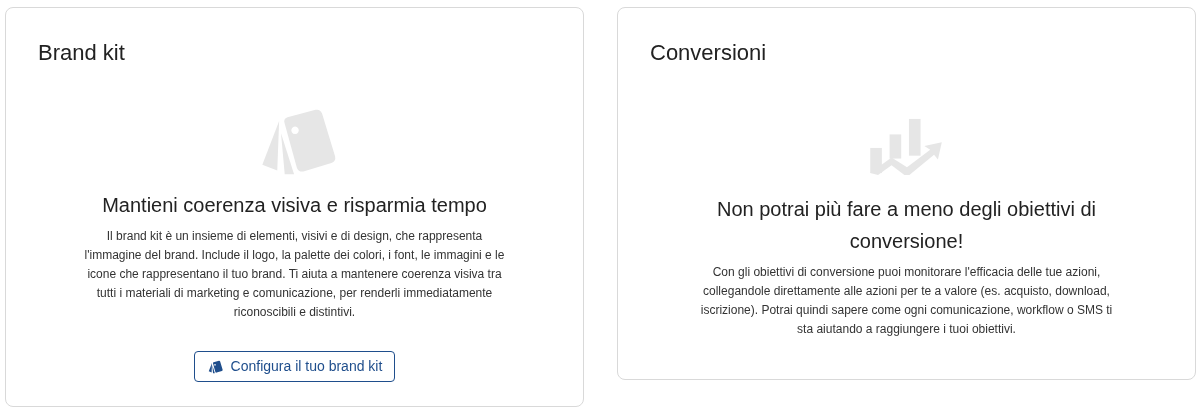 This screenshot has height=414, width=1201. What do you see at coordinates (81, 53) in the screenshot?
I see `card-title: Brand kit` at bounding box center [81, 53].